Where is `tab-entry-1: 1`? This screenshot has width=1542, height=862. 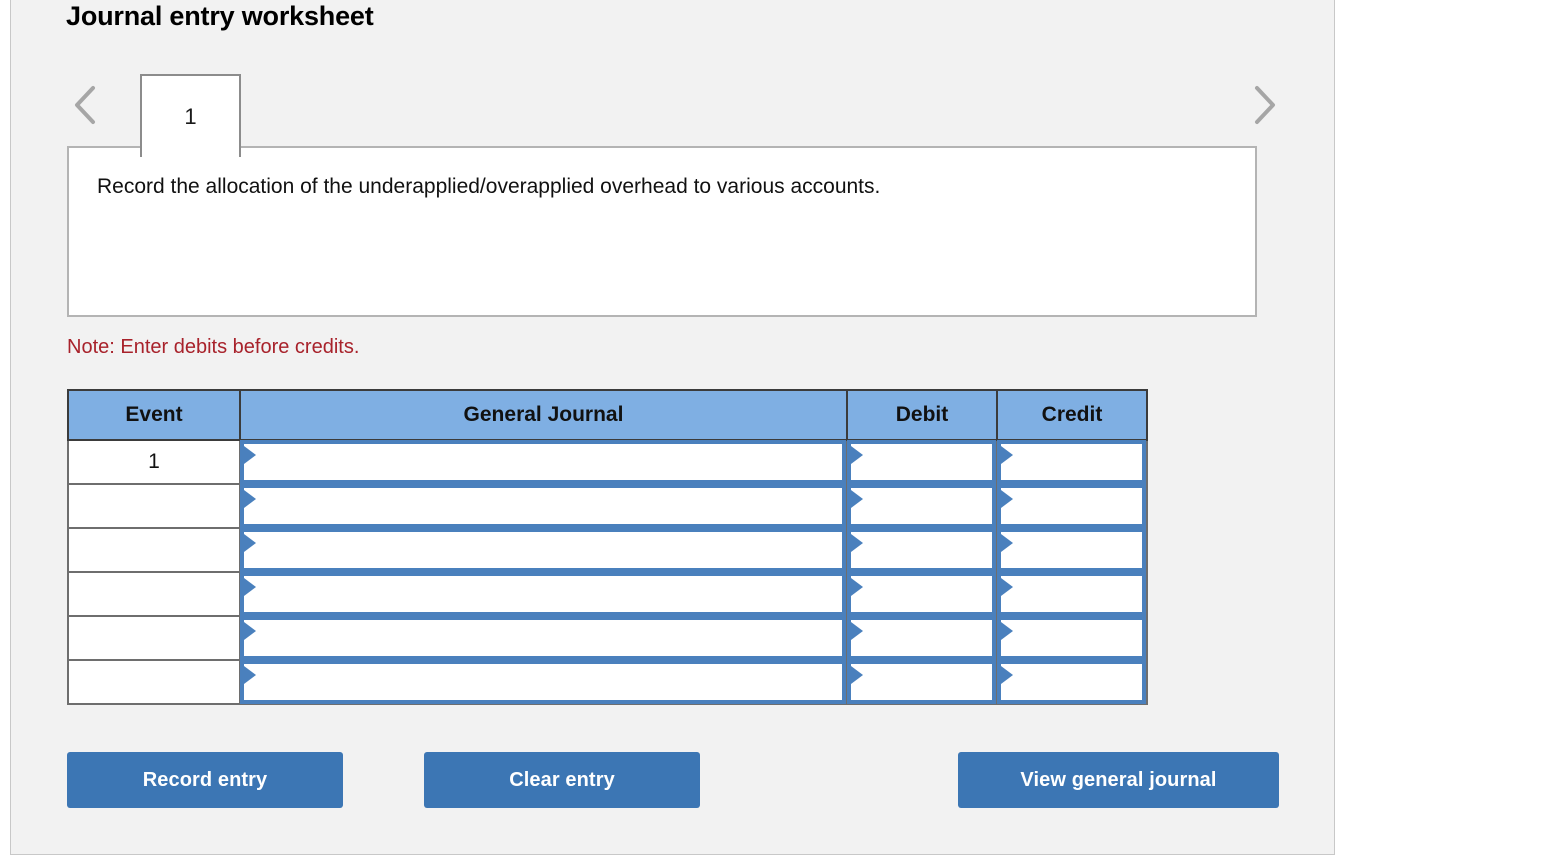
tab-entry-1: 1 is located at coordinates (190, 115).